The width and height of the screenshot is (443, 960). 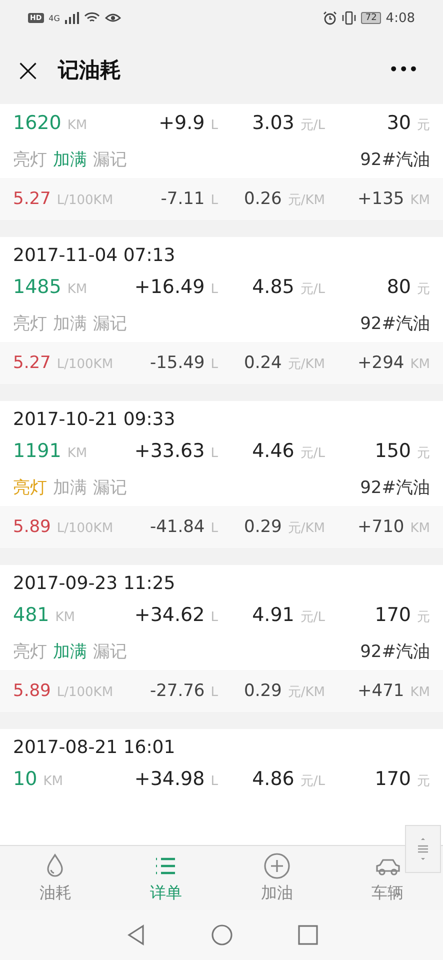 I want to click on plus-icon, so click(x=276, y=866).